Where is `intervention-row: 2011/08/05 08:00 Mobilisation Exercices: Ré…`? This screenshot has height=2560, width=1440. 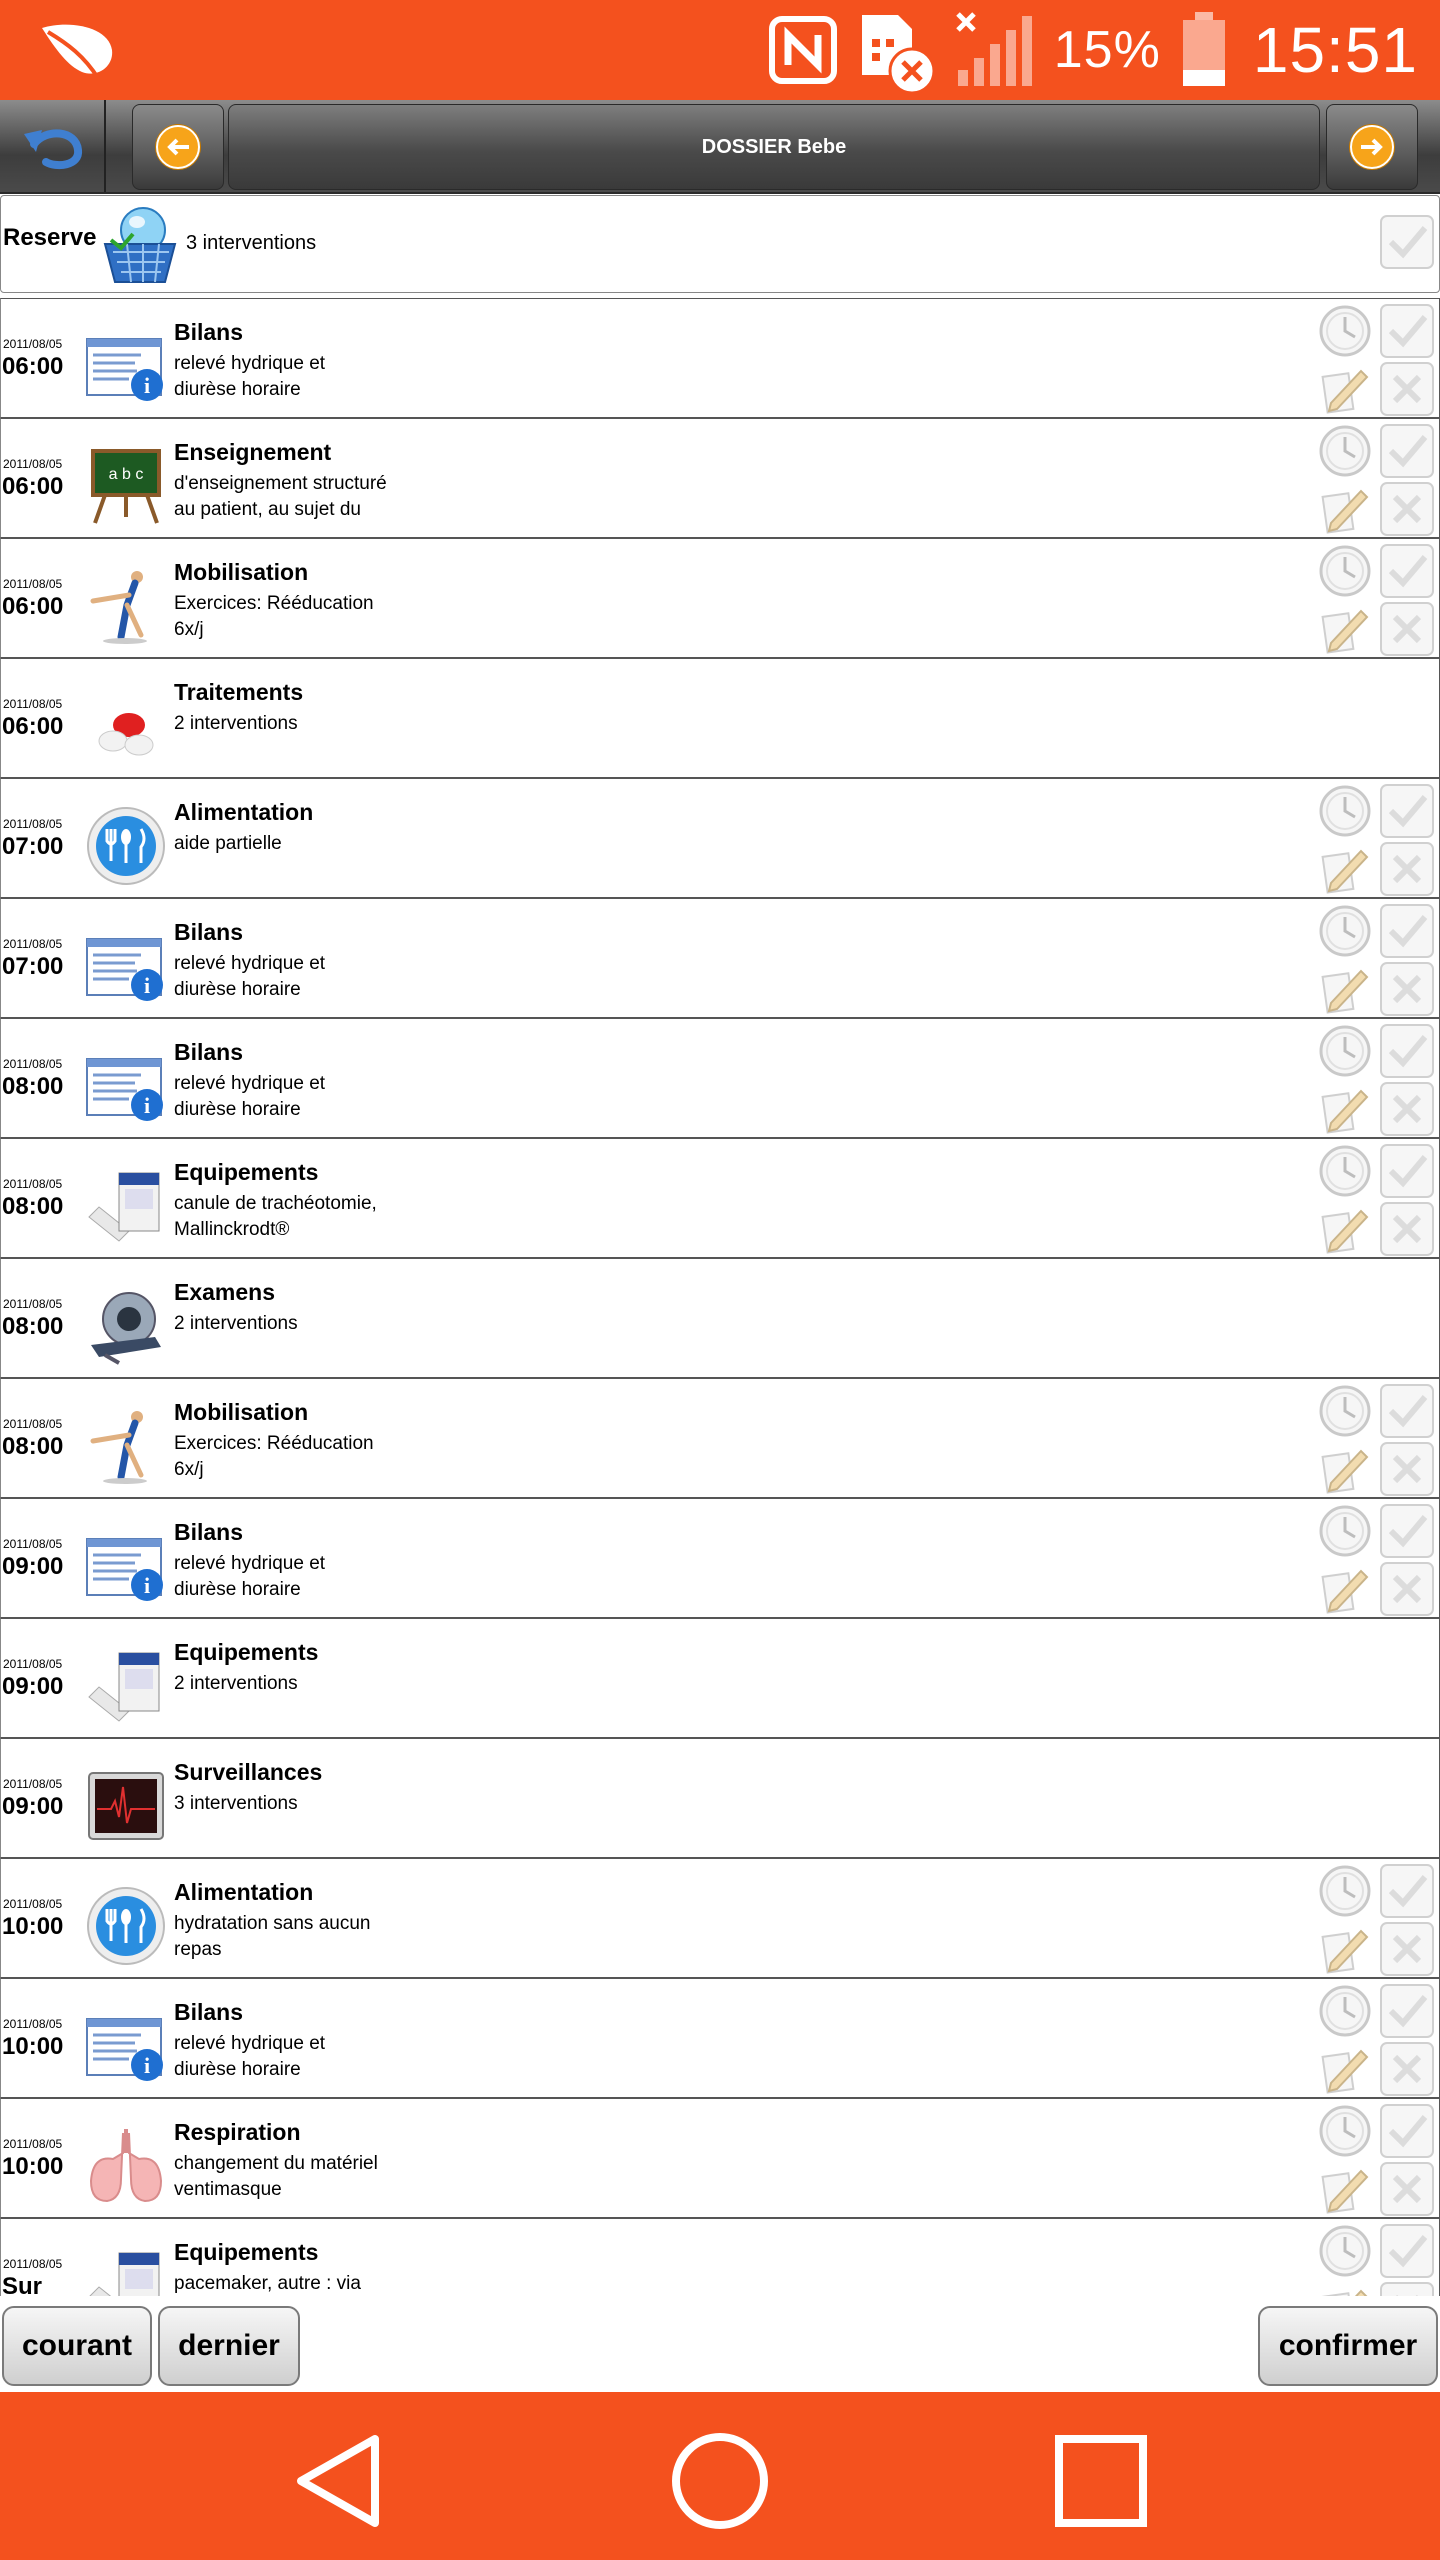 intervention-row: 2011/08/05 08:00 Mobilisation Exercices: Ré… is located at coordinates (720, 1438).